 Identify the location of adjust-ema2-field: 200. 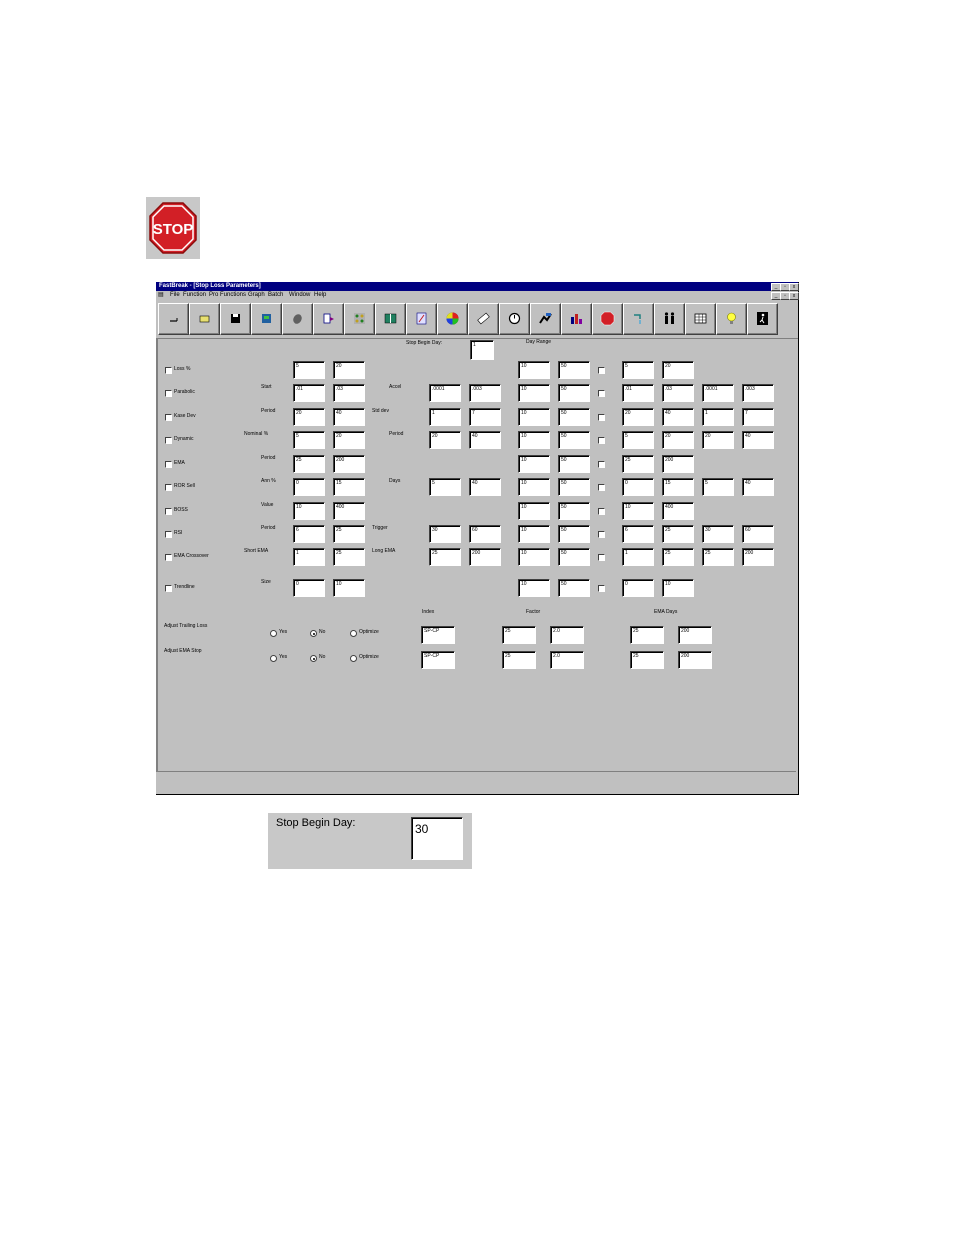
(695, 660).